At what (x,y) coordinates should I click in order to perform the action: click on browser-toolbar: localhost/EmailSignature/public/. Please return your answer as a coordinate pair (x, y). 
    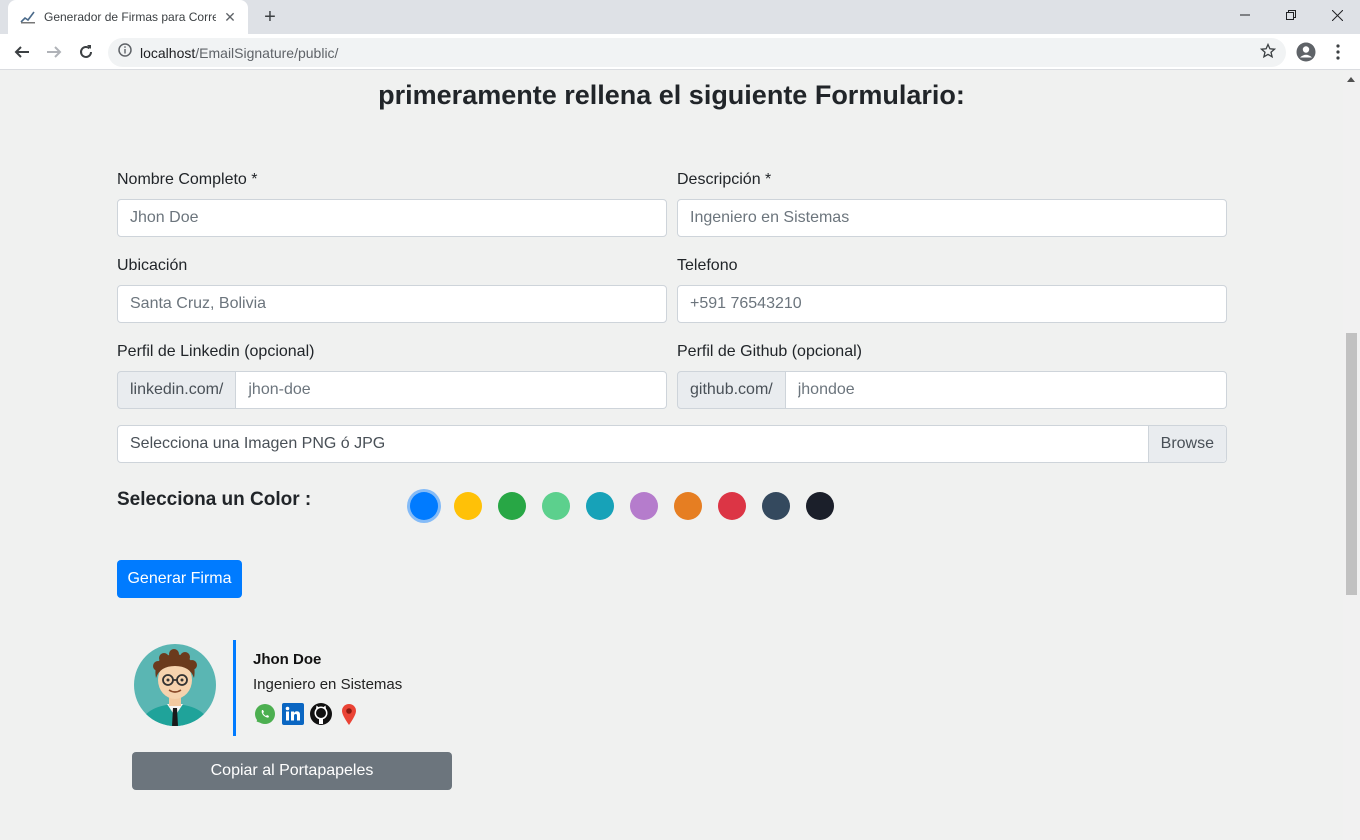
    Looking at the image, I should click on (680, 52).